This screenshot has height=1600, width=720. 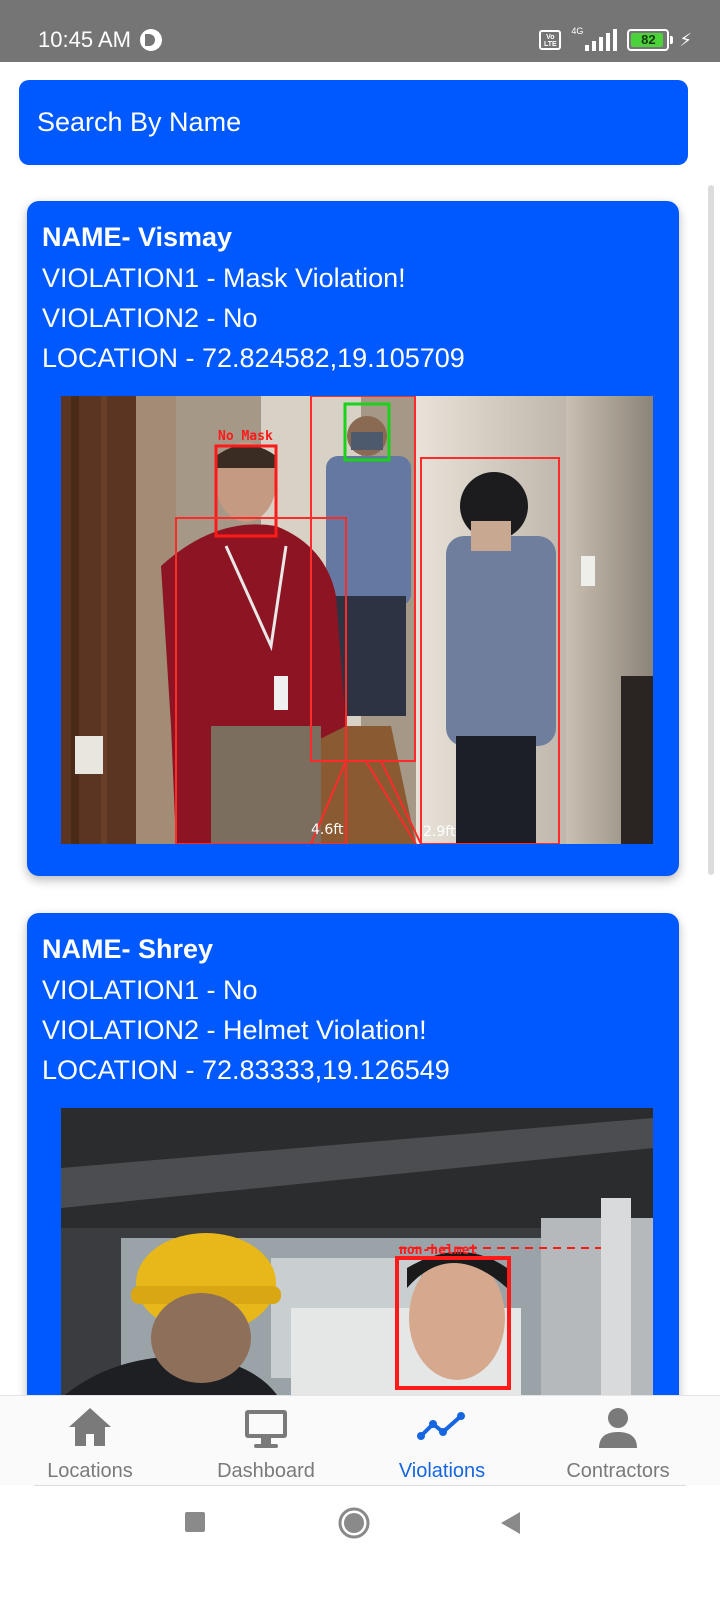 What do you see at coordinates (442, 1441) in the screenshot?
I see `nav-violations: Violations` at bounding box center [442, 1441].